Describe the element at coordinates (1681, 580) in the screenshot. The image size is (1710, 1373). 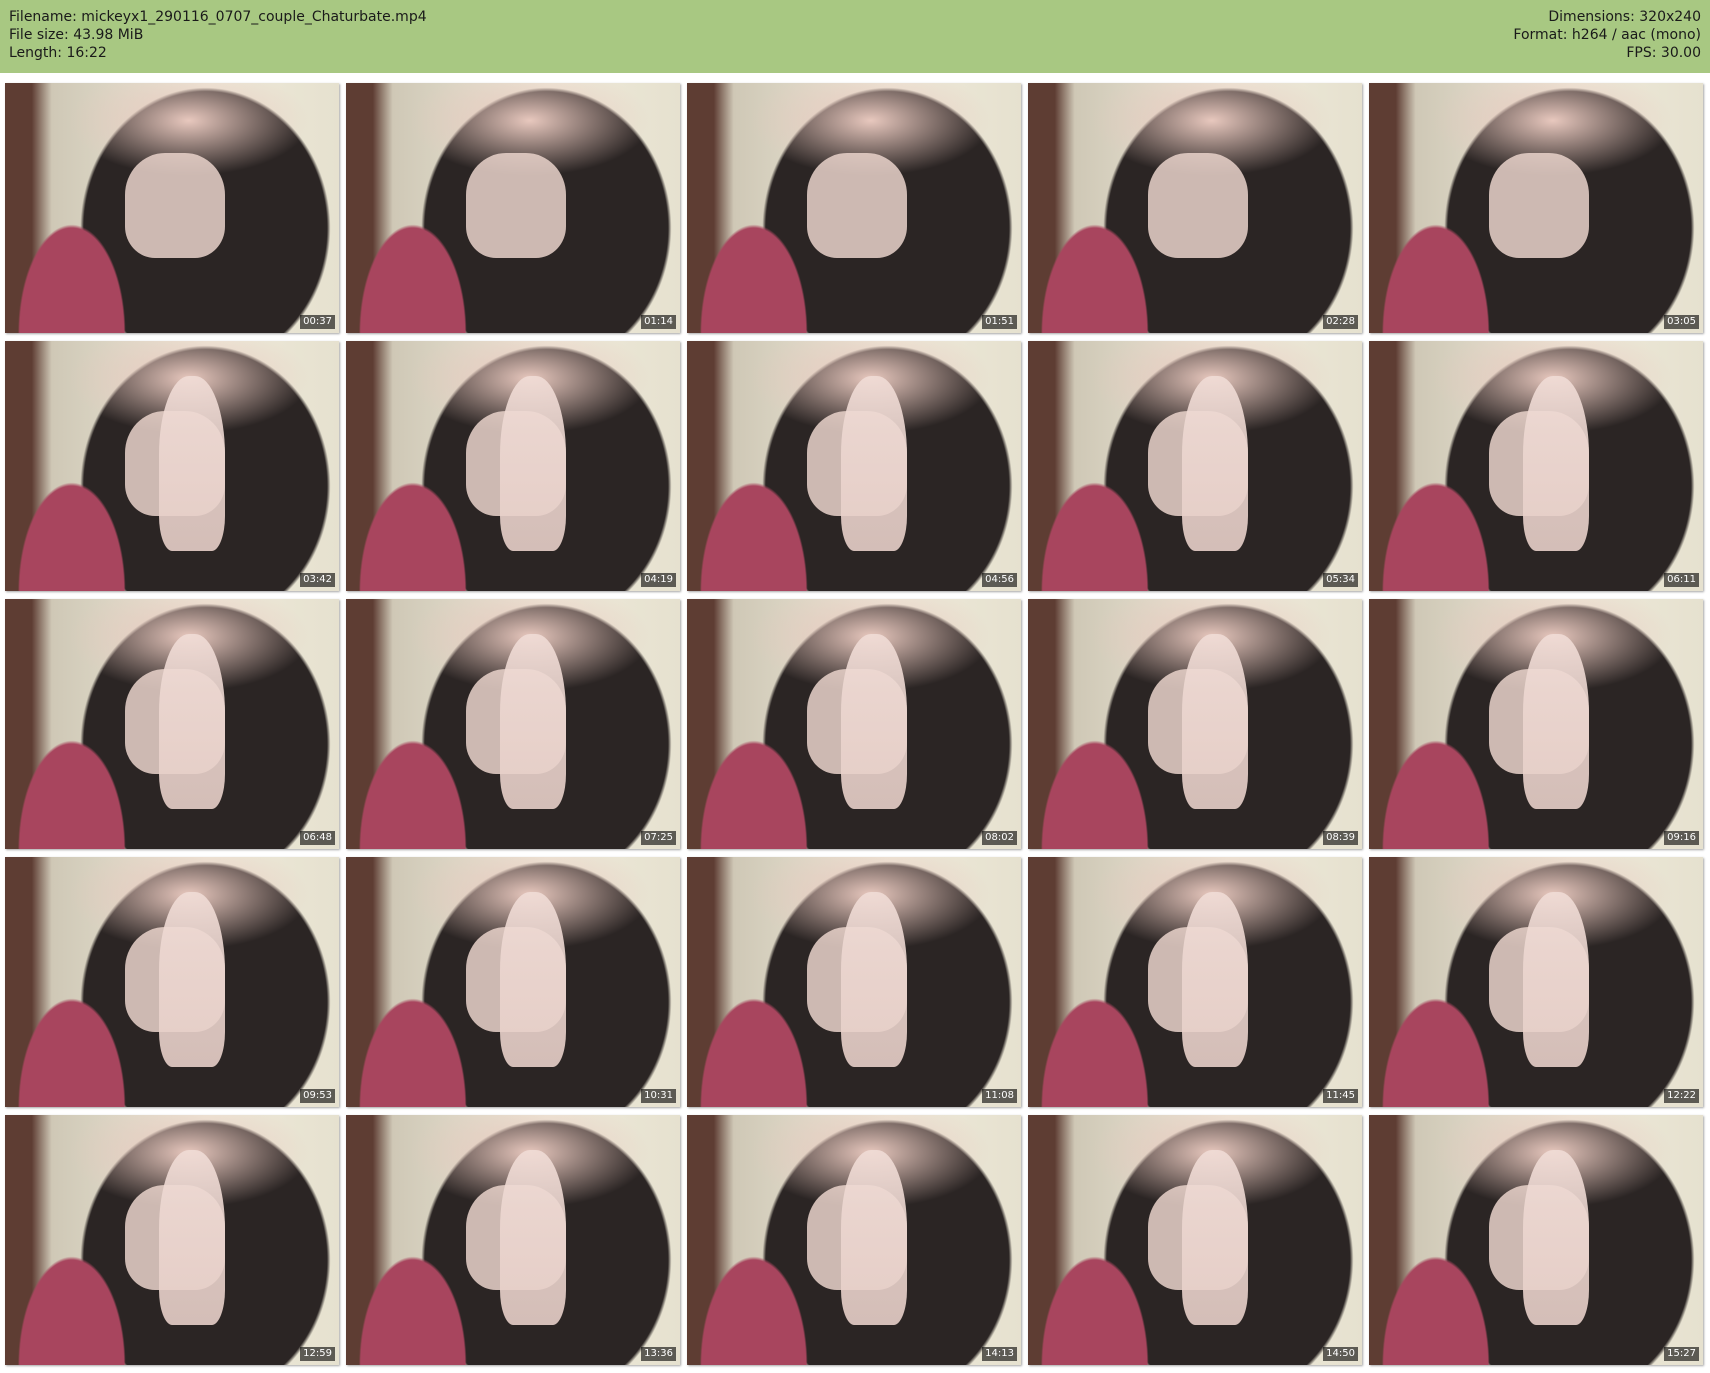
I see `timestamp-label: 06:11` at that location.